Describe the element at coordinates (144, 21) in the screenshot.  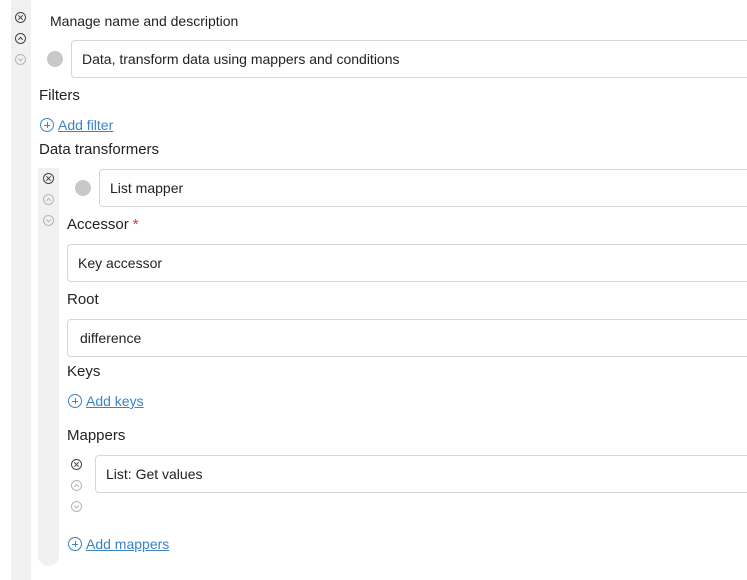
I see `section-title: Manage name and description` at that location.